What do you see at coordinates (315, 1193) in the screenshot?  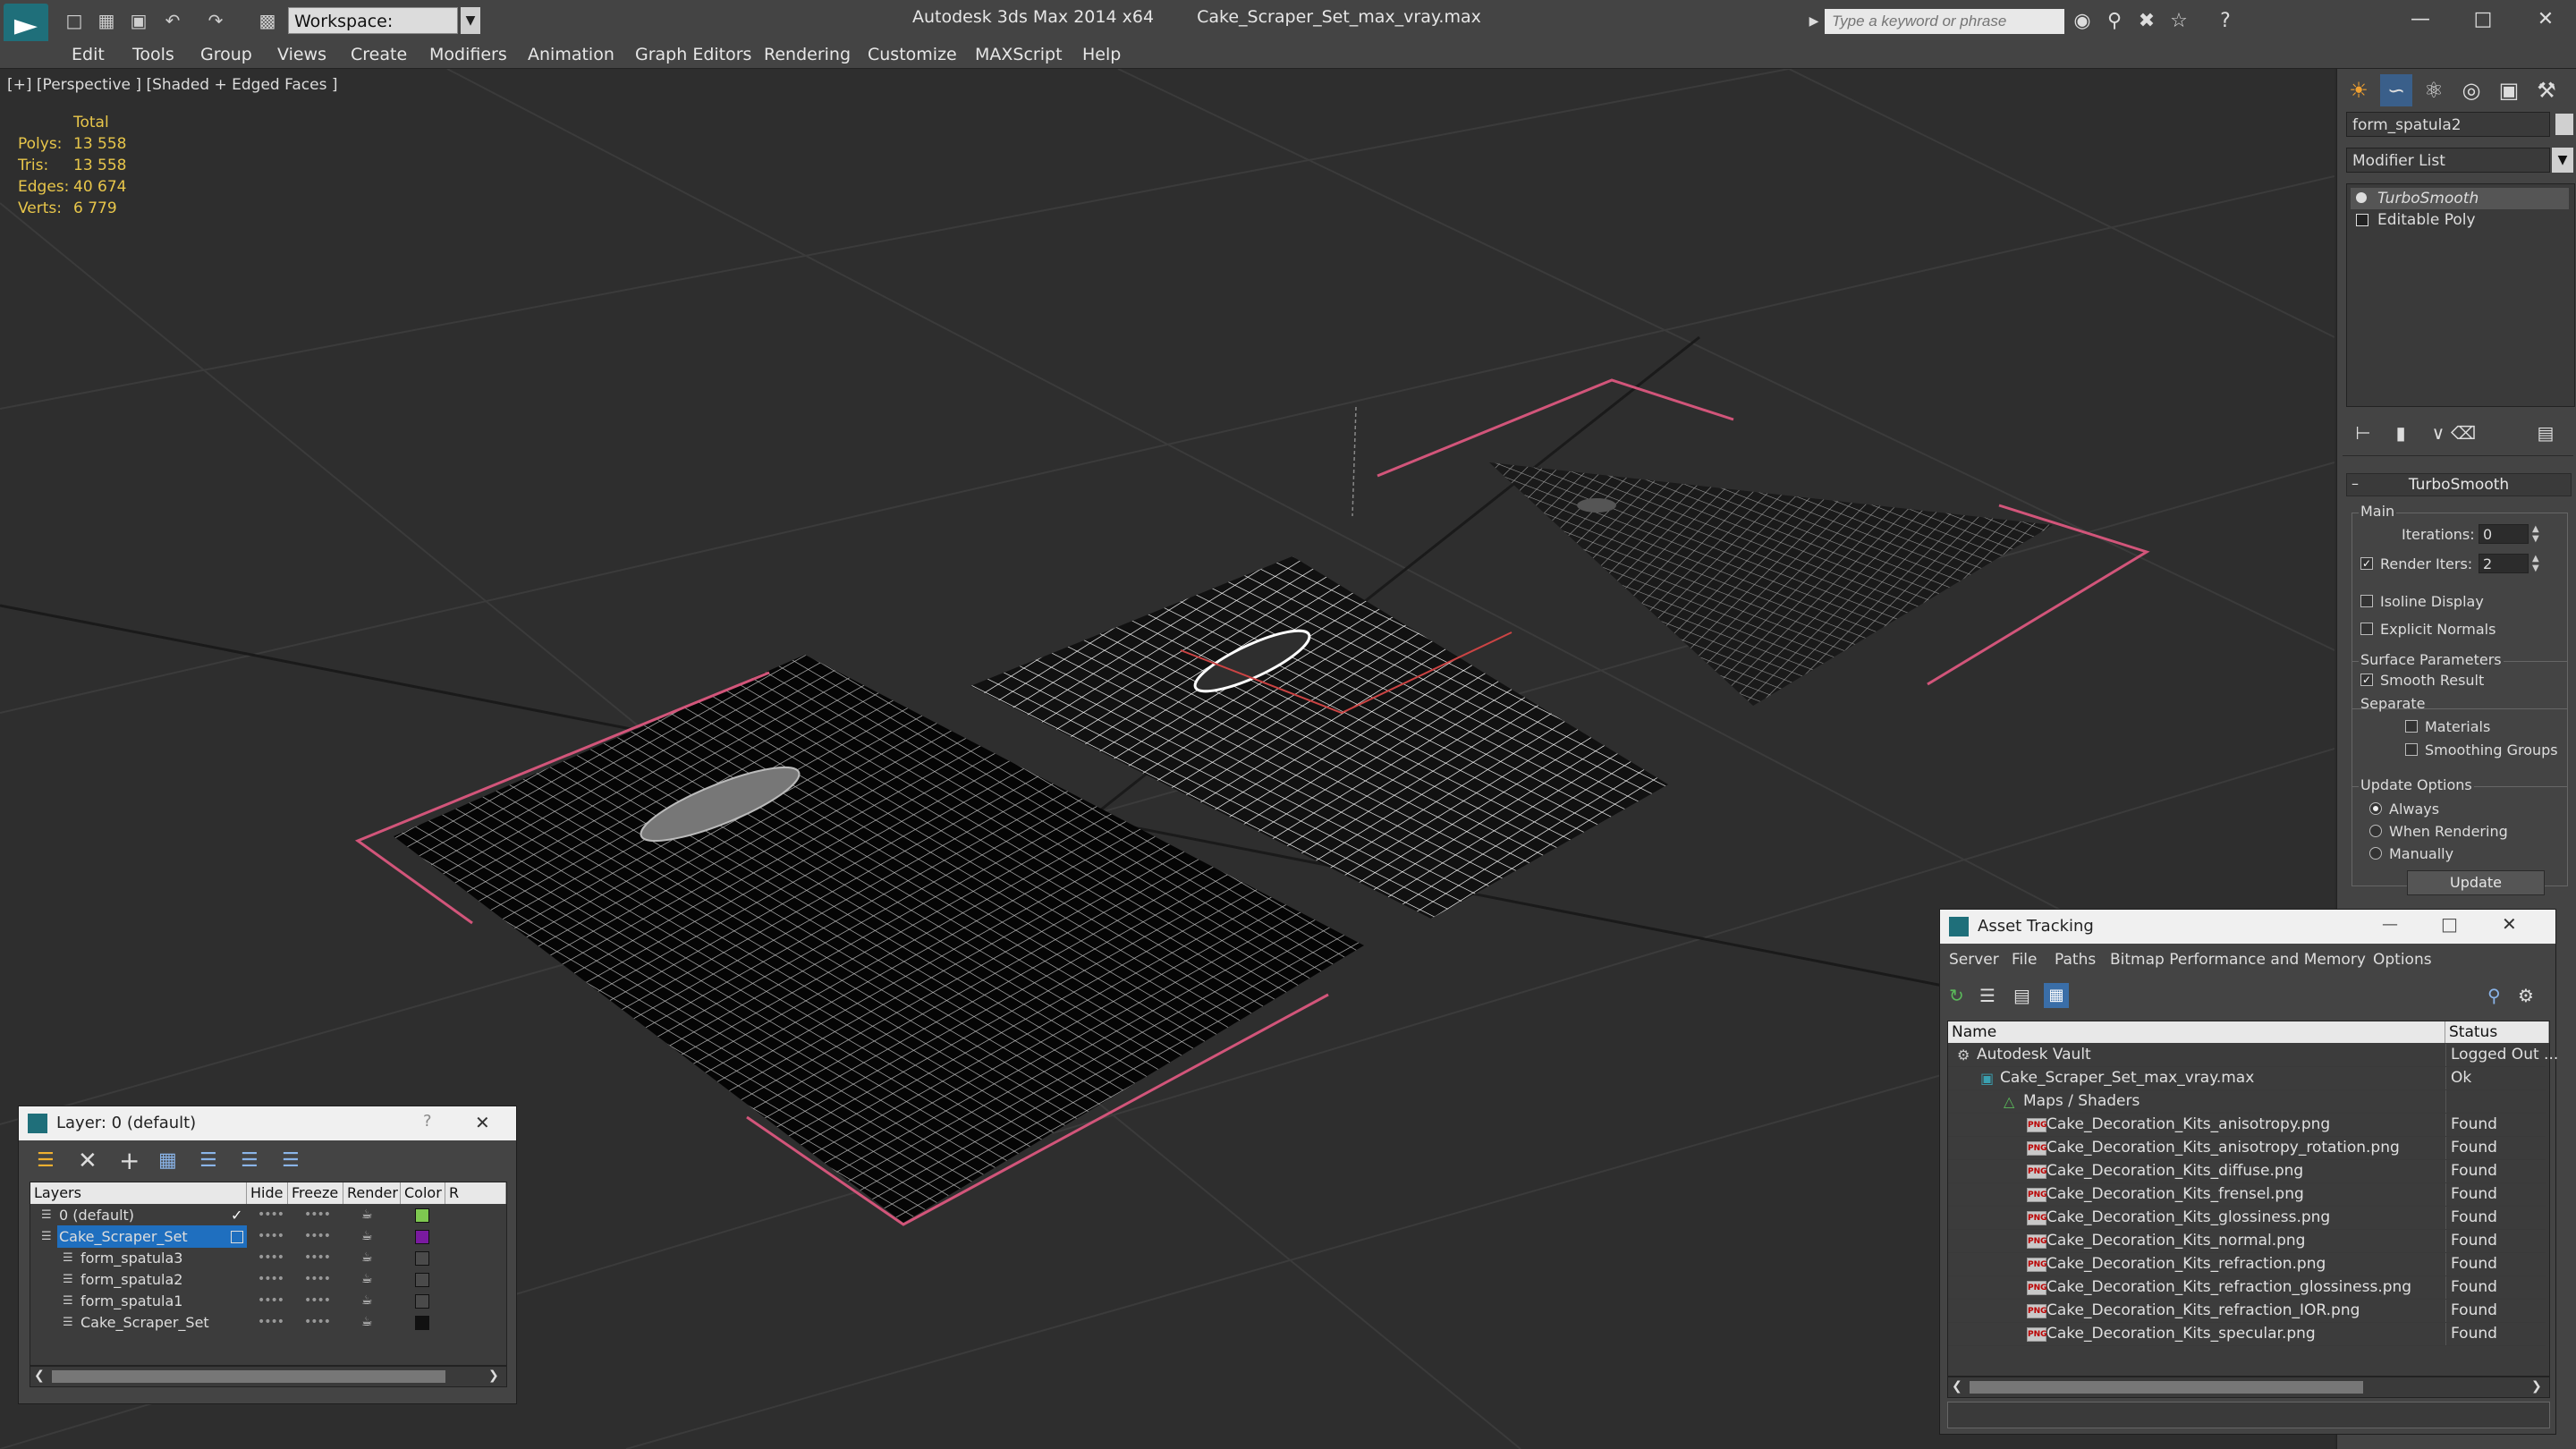 I see `column-freeze: Freeze` at bounding box center [315, 1193].